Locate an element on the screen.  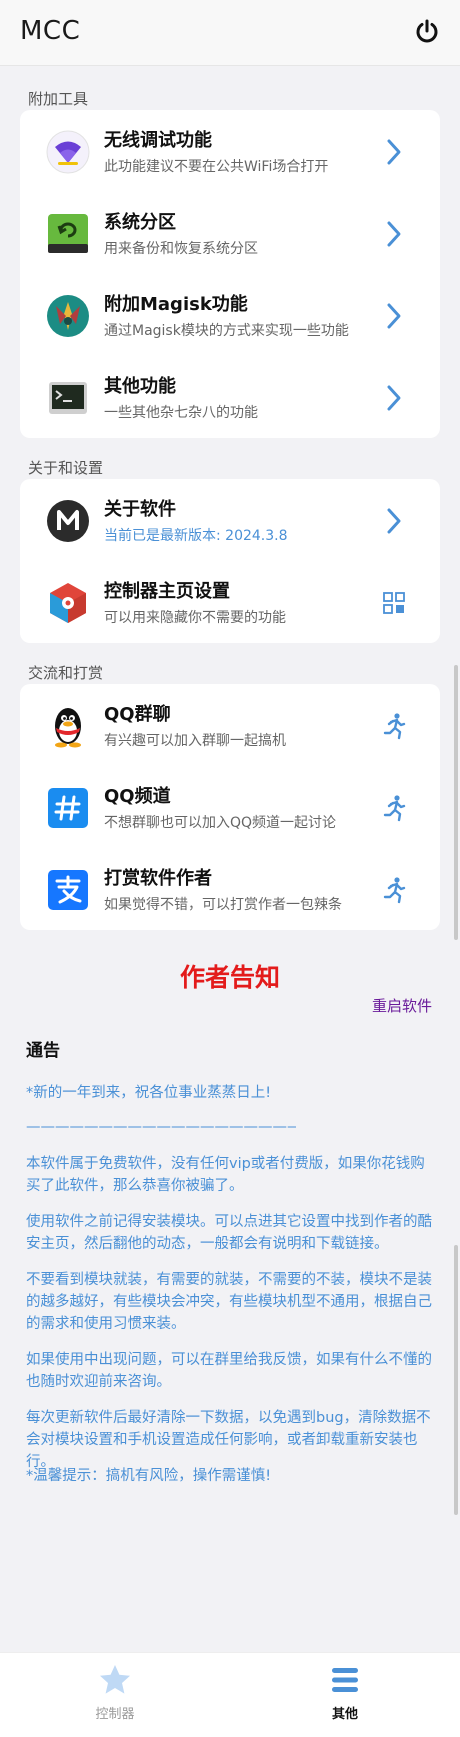
list-item-qq-channel: QQ频道 不想群聊也可以加入QQ频道一起讨论 is located at coordinates (230, 807).